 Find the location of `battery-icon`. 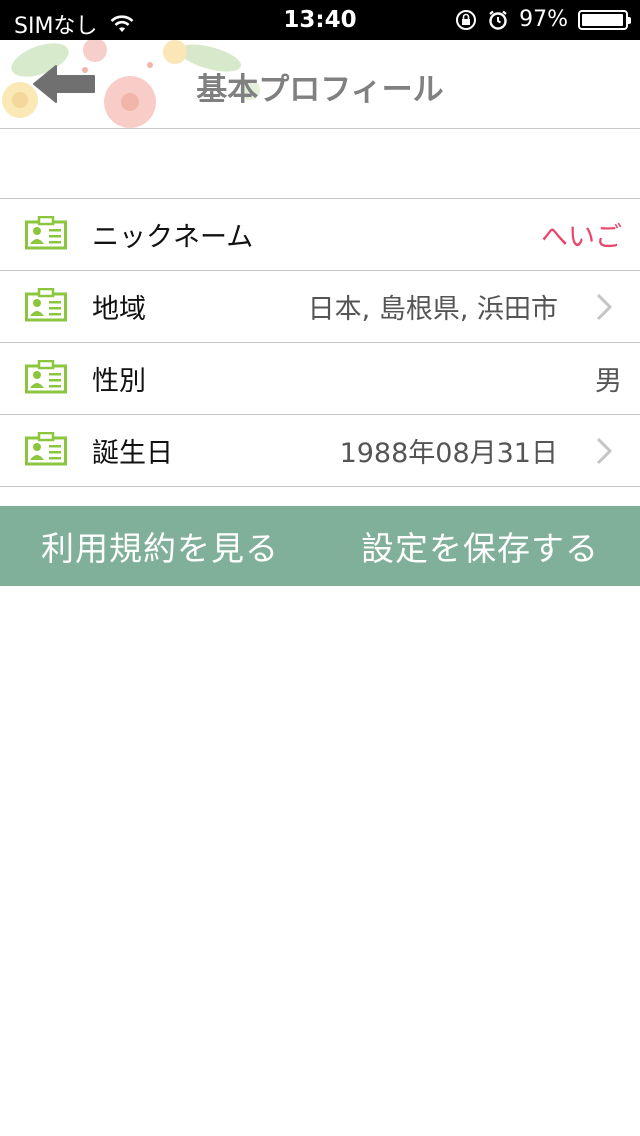

battery-icon is located at coordinates (604, 19).